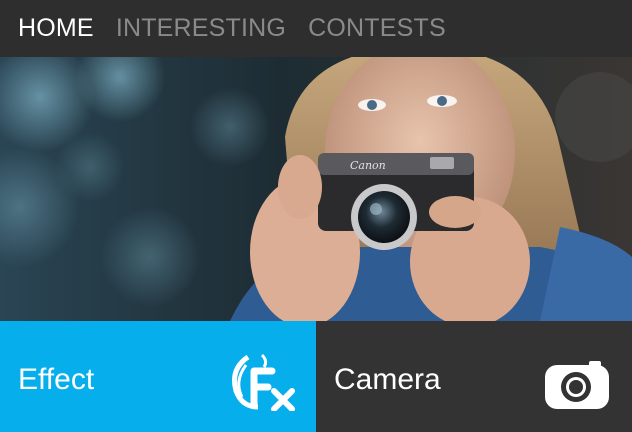  Describe the element at coordinates (56, 379) in the screenshot. I see `effect-label: Effect` at that location.